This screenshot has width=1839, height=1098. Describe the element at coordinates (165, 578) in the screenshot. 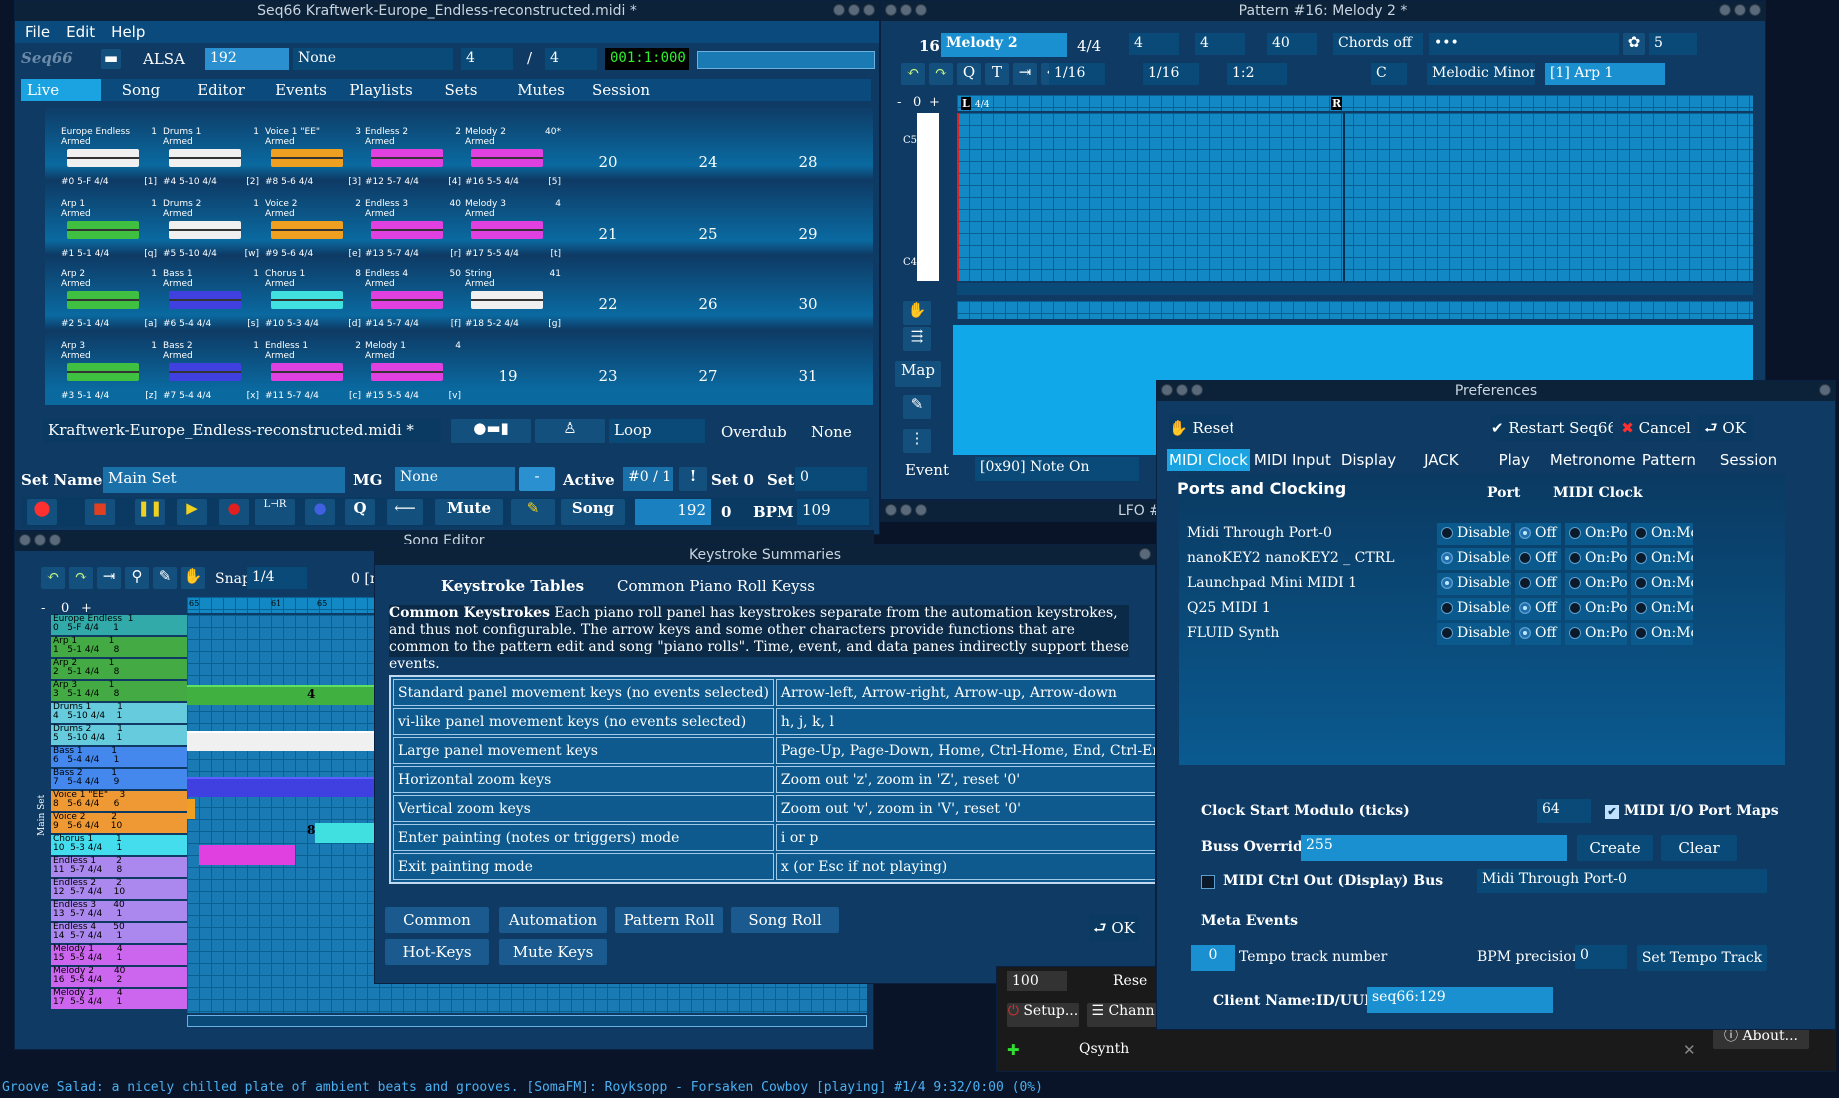

I see `pen-icon: ✎` at that location.